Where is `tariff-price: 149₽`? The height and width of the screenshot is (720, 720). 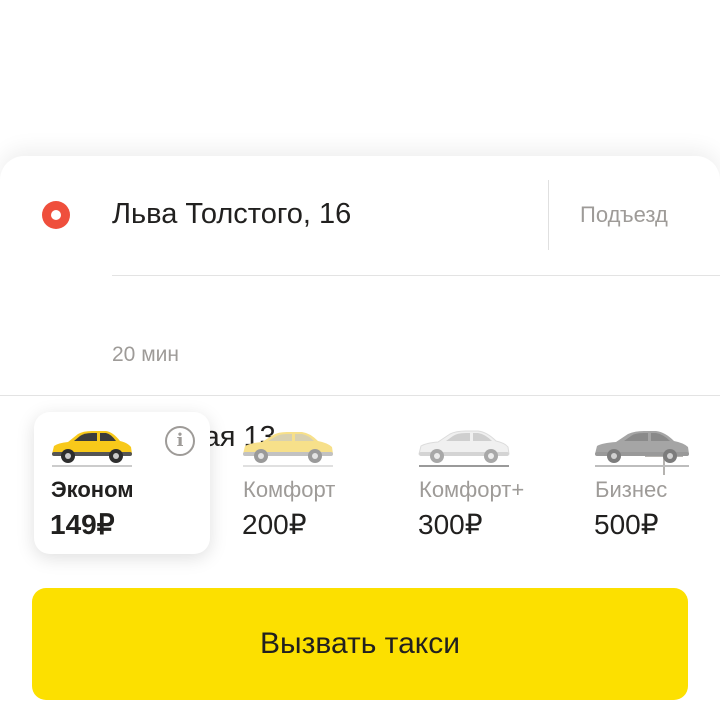 tariff-price: 149₽ is located at coordinates (82, 524).